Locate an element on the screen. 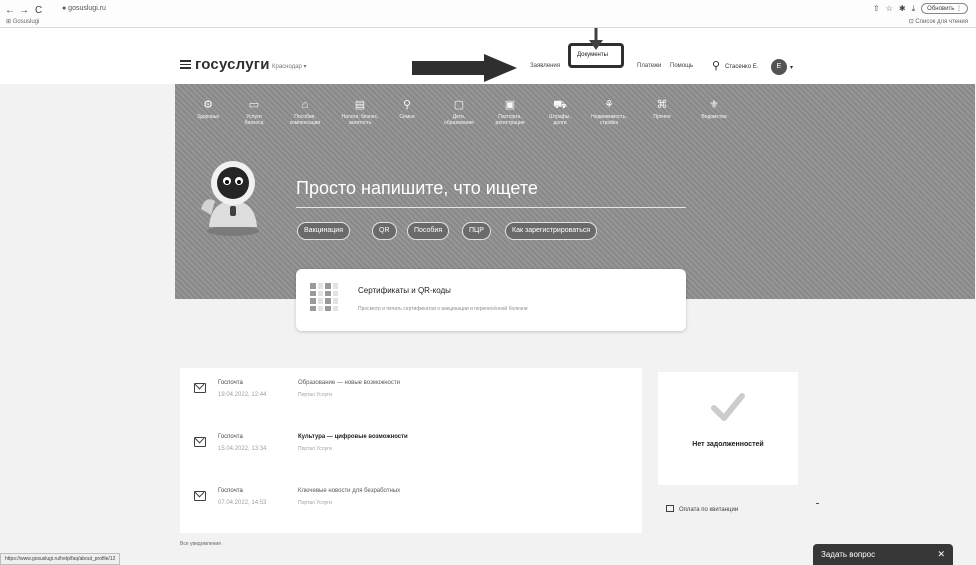  back-icon: ← is located at coordinates (10, 10).